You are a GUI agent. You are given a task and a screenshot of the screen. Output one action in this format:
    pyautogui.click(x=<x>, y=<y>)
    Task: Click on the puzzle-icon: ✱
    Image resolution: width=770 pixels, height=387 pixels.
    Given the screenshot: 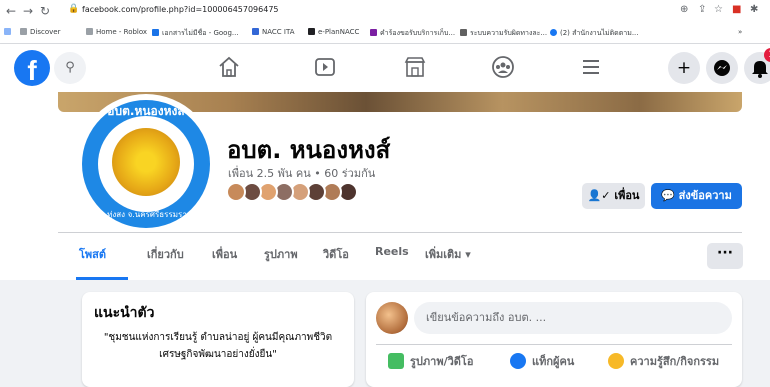 What is the action you would take?
    pyautogui.click(x=754, y=9)
    